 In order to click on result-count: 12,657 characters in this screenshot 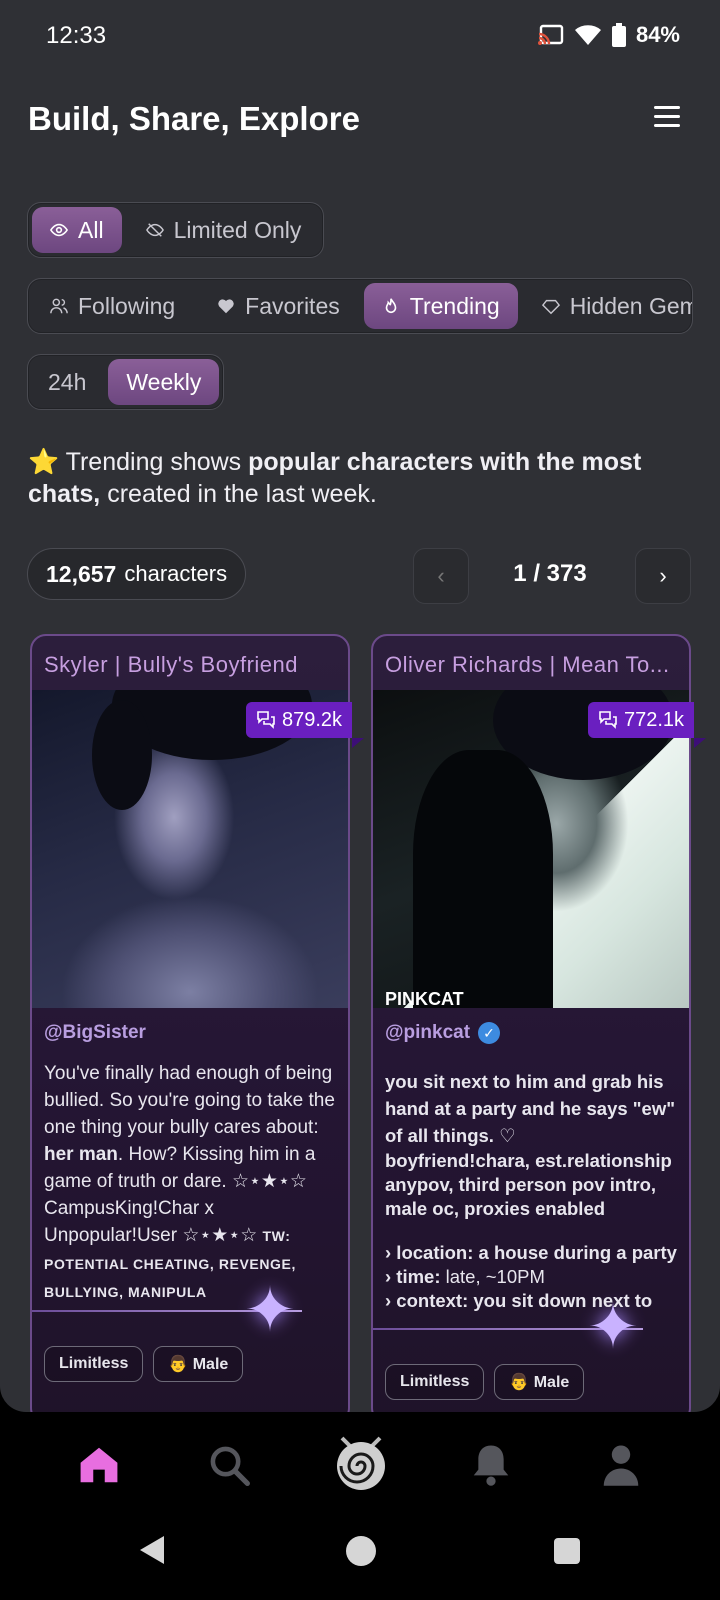, I will do `click(137, 574)`.